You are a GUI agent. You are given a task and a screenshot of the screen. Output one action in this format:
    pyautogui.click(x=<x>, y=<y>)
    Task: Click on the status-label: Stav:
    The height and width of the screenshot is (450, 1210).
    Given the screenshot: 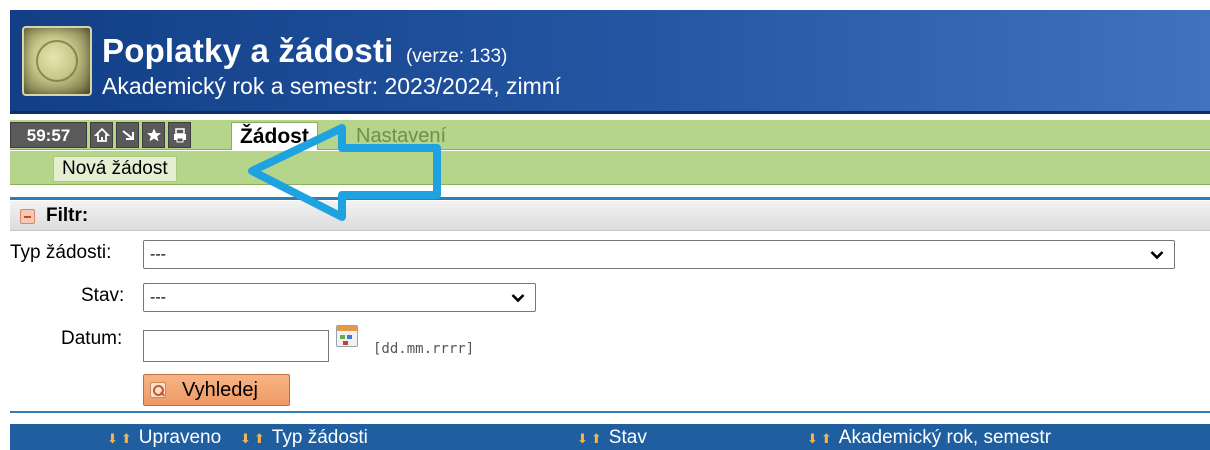 What is the action you would take?
    pyautogui.click(x=103, y=295)
    